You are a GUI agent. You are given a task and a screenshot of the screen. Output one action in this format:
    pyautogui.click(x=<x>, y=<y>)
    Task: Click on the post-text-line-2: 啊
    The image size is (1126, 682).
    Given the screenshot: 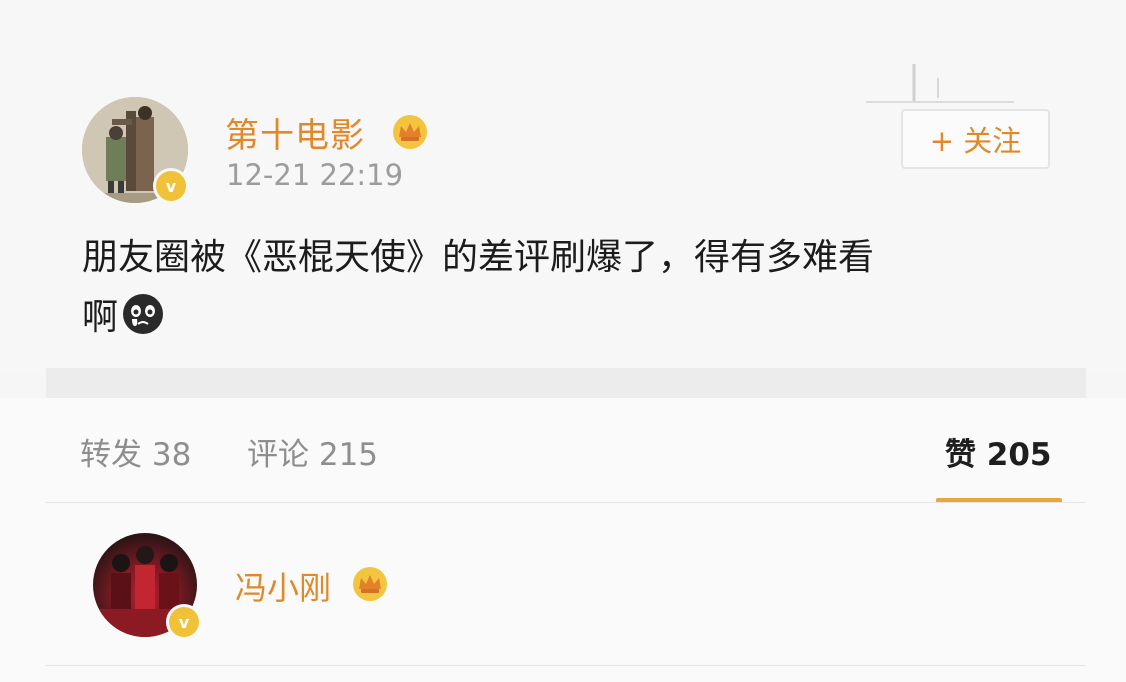 What is the action you would take?
    pyautogui.click(x=562, y=318)
    